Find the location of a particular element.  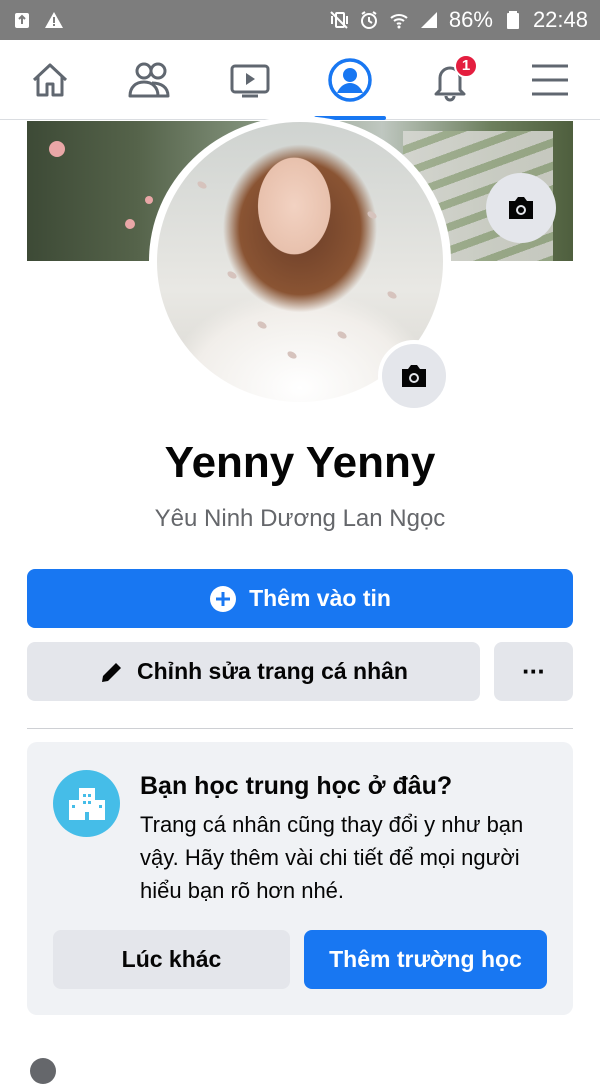

mute-vibrate-icon is located at coordinates (339, 20).